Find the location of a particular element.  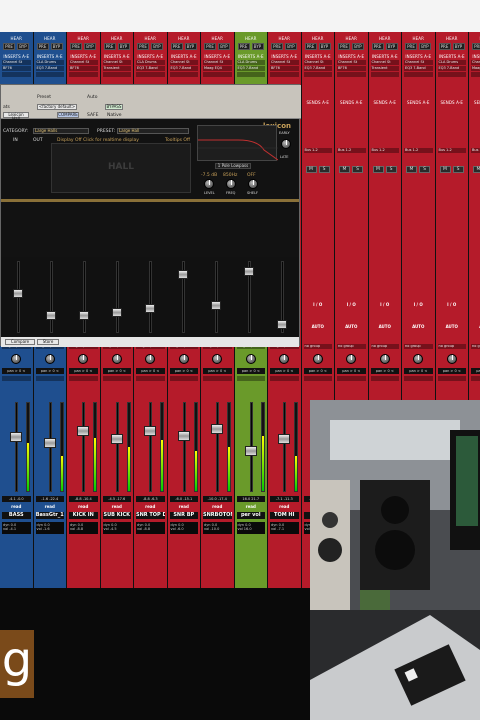

store-button: Store is located at coordinates (48, 342).